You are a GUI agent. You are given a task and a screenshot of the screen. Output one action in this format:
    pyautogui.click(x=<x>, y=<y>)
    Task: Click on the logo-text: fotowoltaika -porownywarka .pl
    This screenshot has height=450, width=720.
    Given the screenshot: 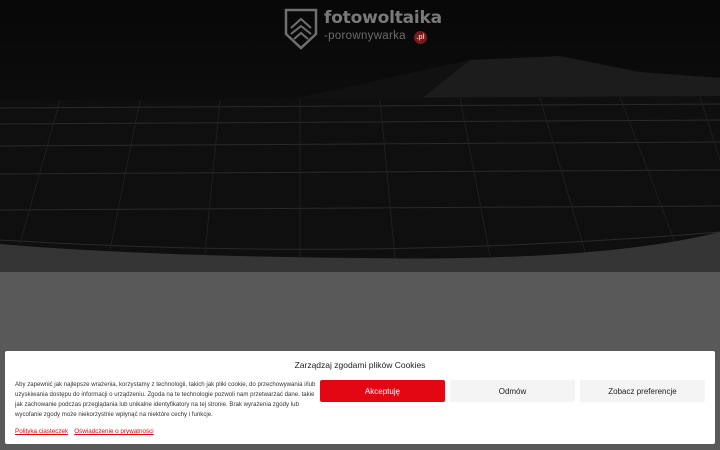 What is the action you would take?
    pyautogui.click(x=384, y=28)
    